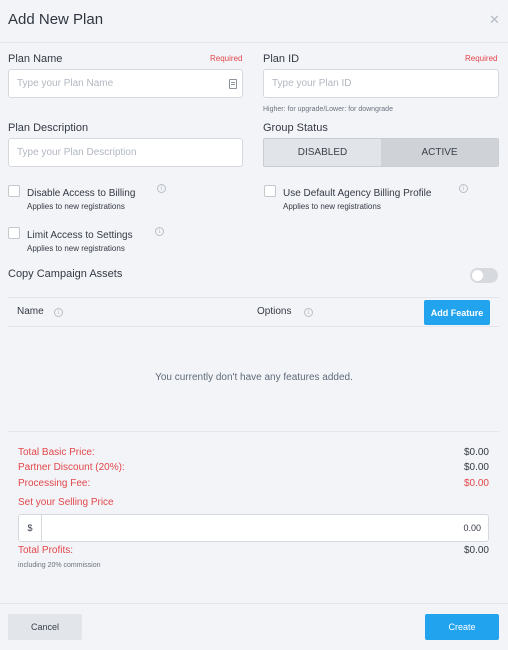 The image size is (508, 650). Describe the element at coordinates (65, 274) in the screenshot. I see `copy-assets-label: Copy Campaign Assets` at that location.